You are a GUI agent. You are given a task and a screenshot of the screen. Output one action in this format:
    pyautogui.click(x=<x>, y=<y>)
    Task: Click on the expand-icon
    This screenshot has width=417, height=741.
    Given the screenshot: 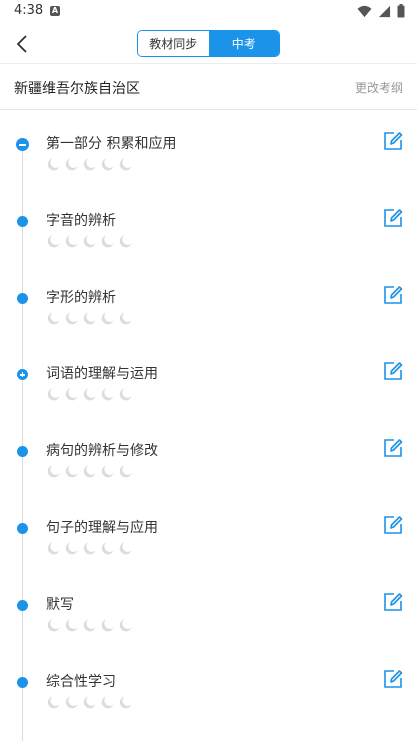 What is the action you would take?
    pyautogui.click(x=22, y=375)
    